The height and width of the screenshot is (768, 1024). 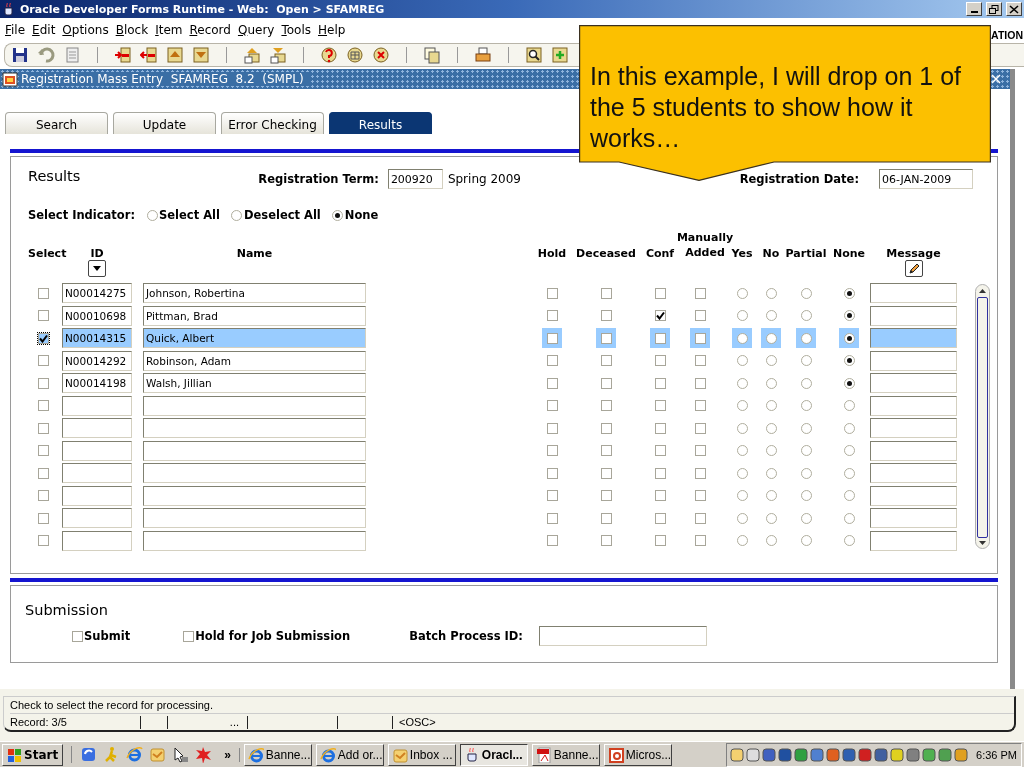 What do you see at coordinates (97, 253) in the screenshot?
I see `column-header: ID` at bounding box center [97, 253].